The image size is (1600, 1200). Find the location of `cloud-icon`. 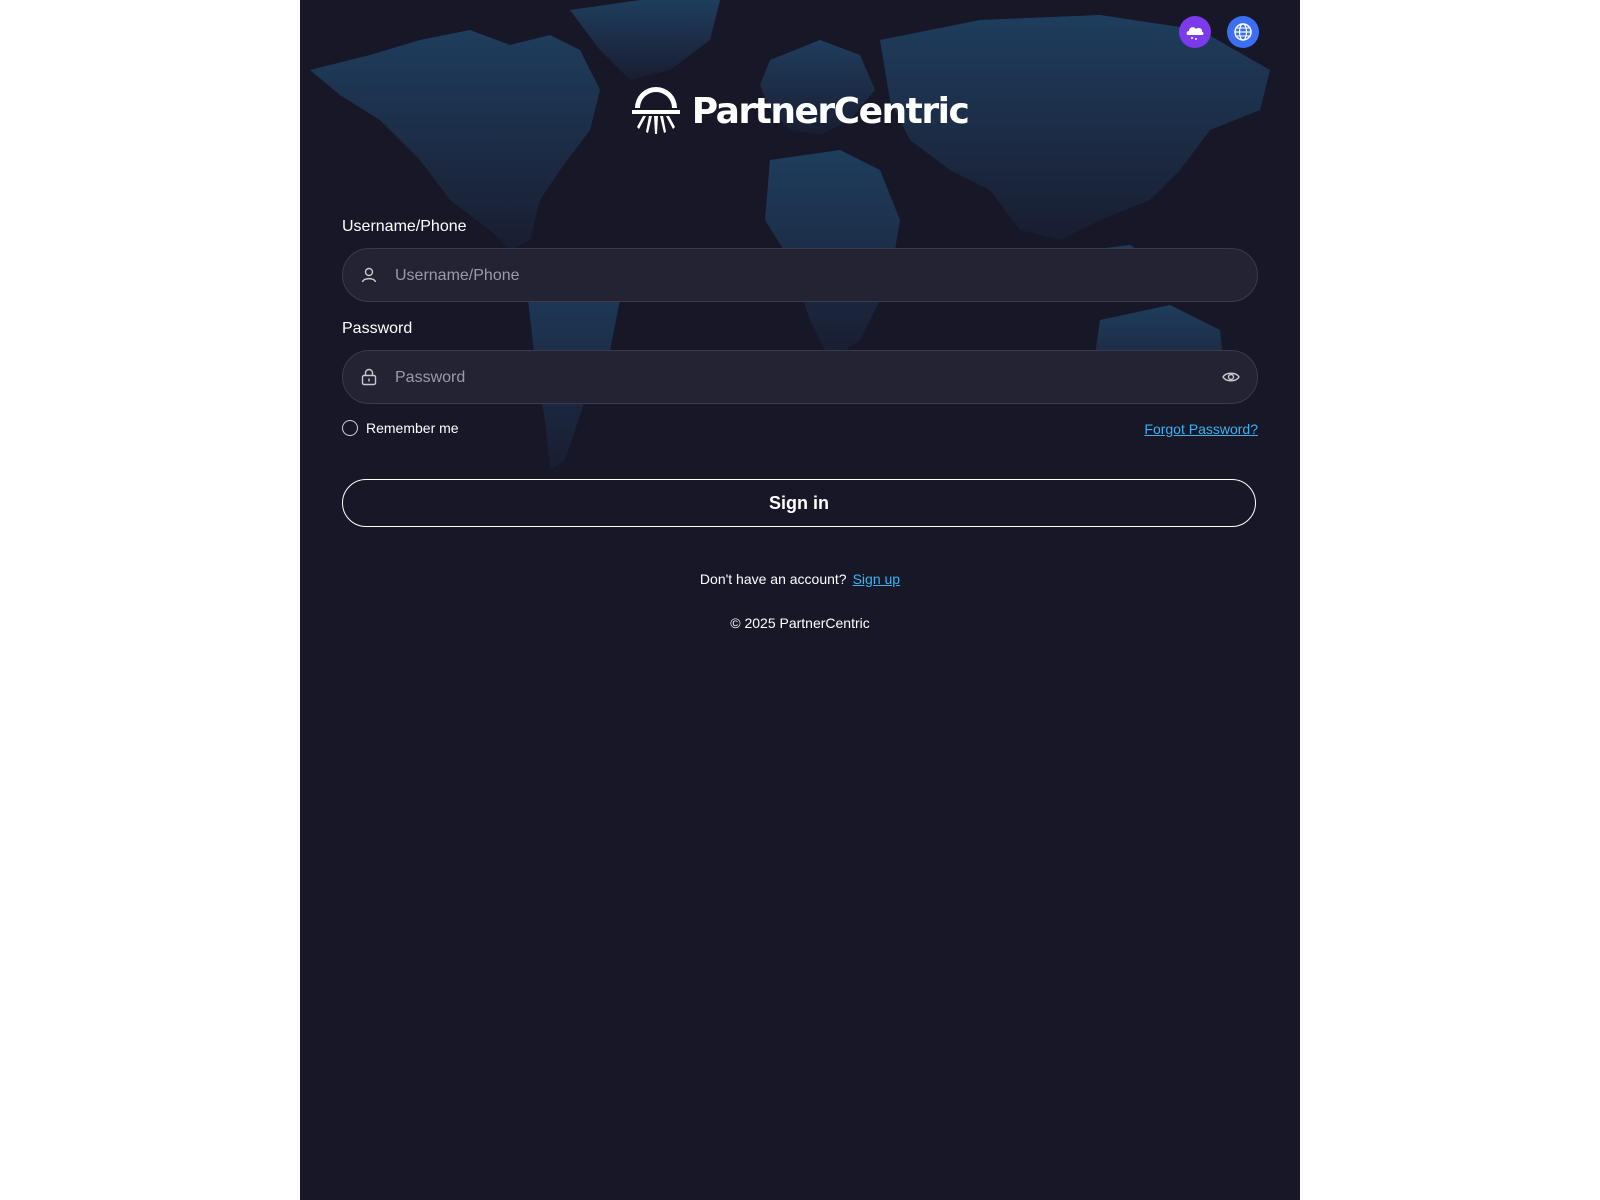

cloud-icon is located at coordinates (1195, 33).